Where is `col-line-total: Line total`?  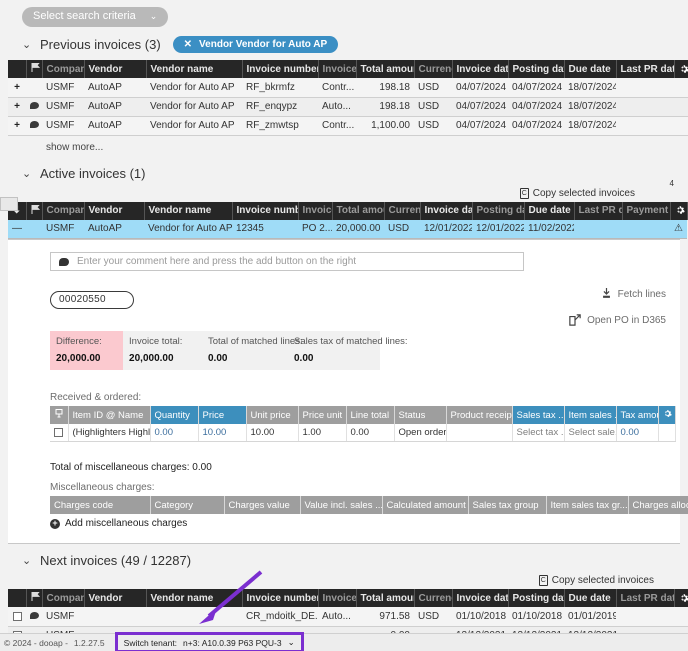
col-line-total: Line total is located at coordinates (370, 415).